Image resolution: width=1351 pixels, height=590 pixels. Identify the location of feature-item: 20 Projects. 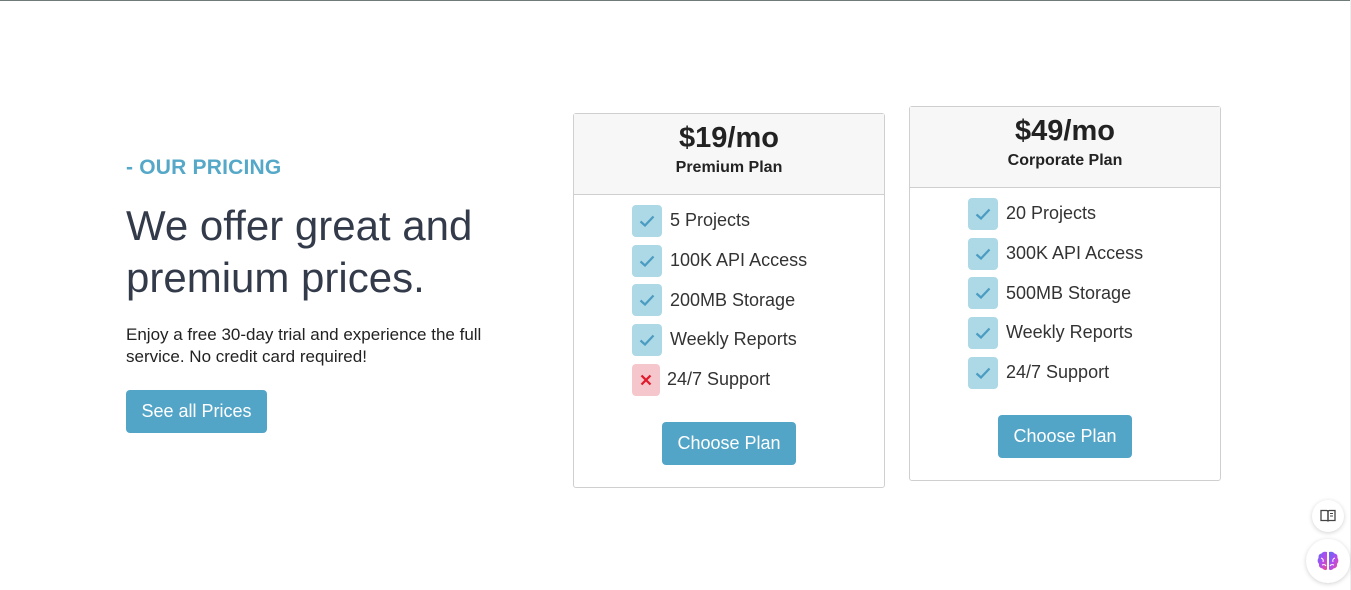
(1094, 214).